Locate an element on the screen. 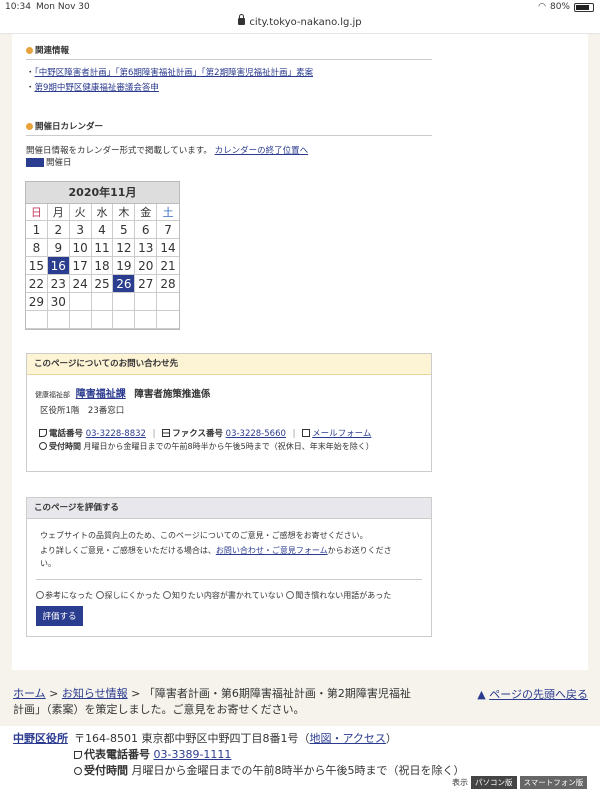 The height and width of the screenshot is (800, 600). option-hard-to-find: 探しにくかった is located at coordinates (127, 595).